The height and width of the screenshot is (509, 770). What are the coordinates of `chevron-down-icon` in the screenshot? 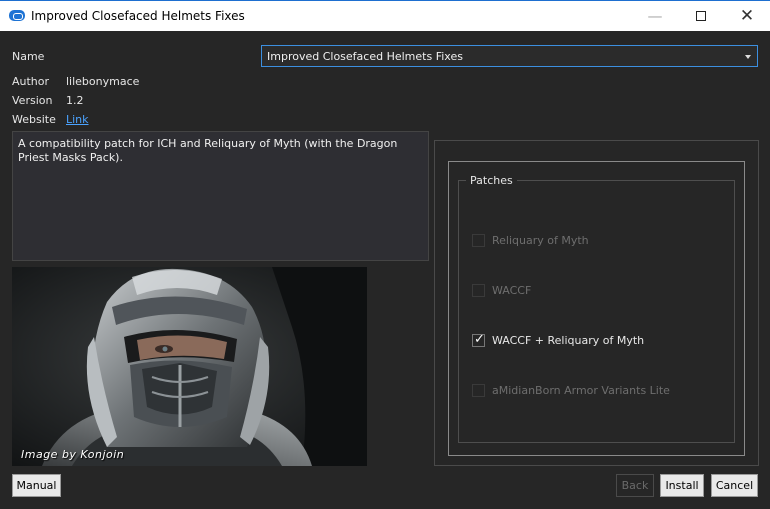 It's located at (748, 57).